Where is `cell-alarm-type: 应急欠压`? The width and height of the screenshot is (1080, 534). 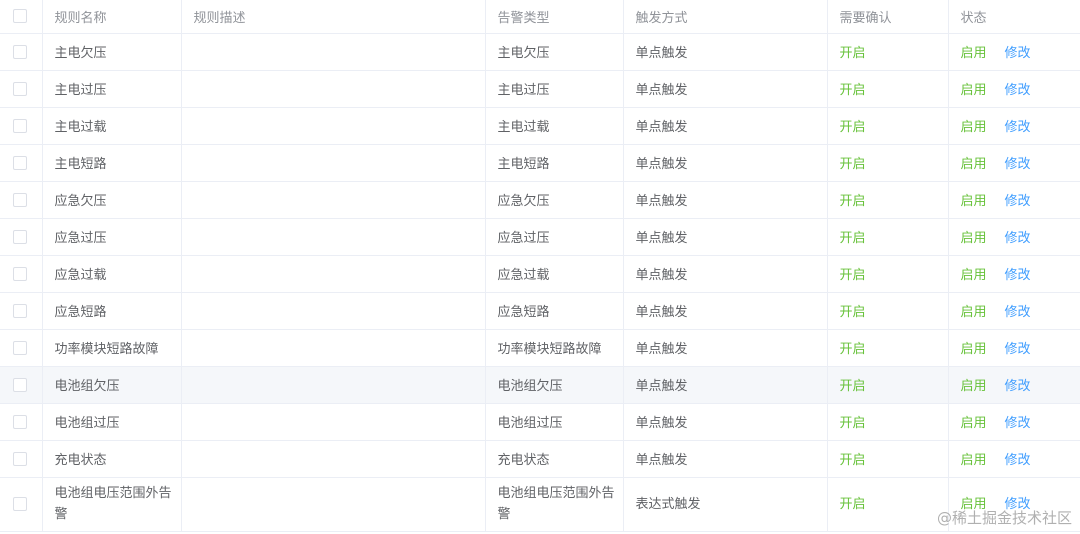
cell-alarm-type: 应急欠压 is located at coordinates (554, 200).